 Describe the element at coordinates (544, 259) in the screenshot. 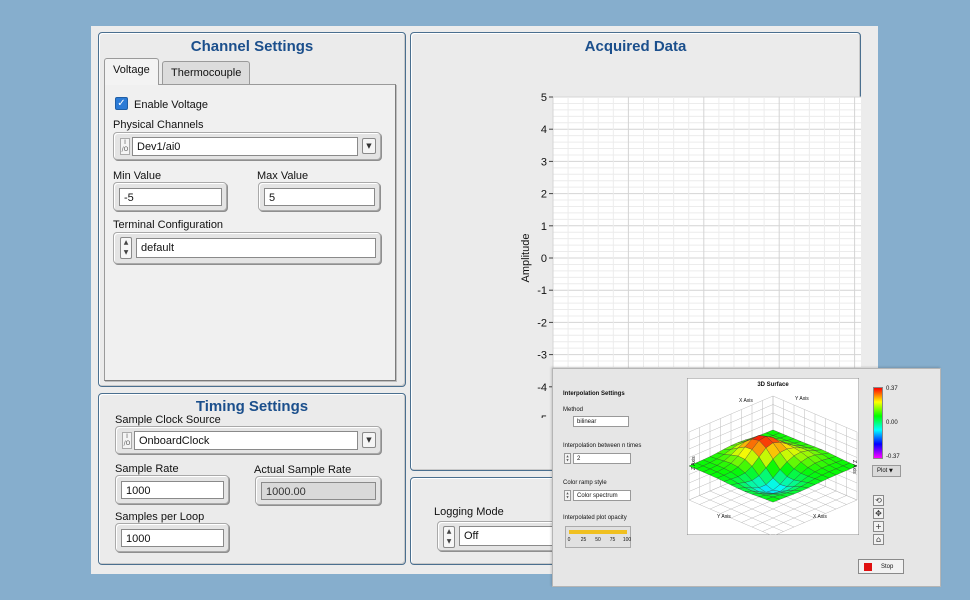

I see `y-tick-label: 0` at that location.